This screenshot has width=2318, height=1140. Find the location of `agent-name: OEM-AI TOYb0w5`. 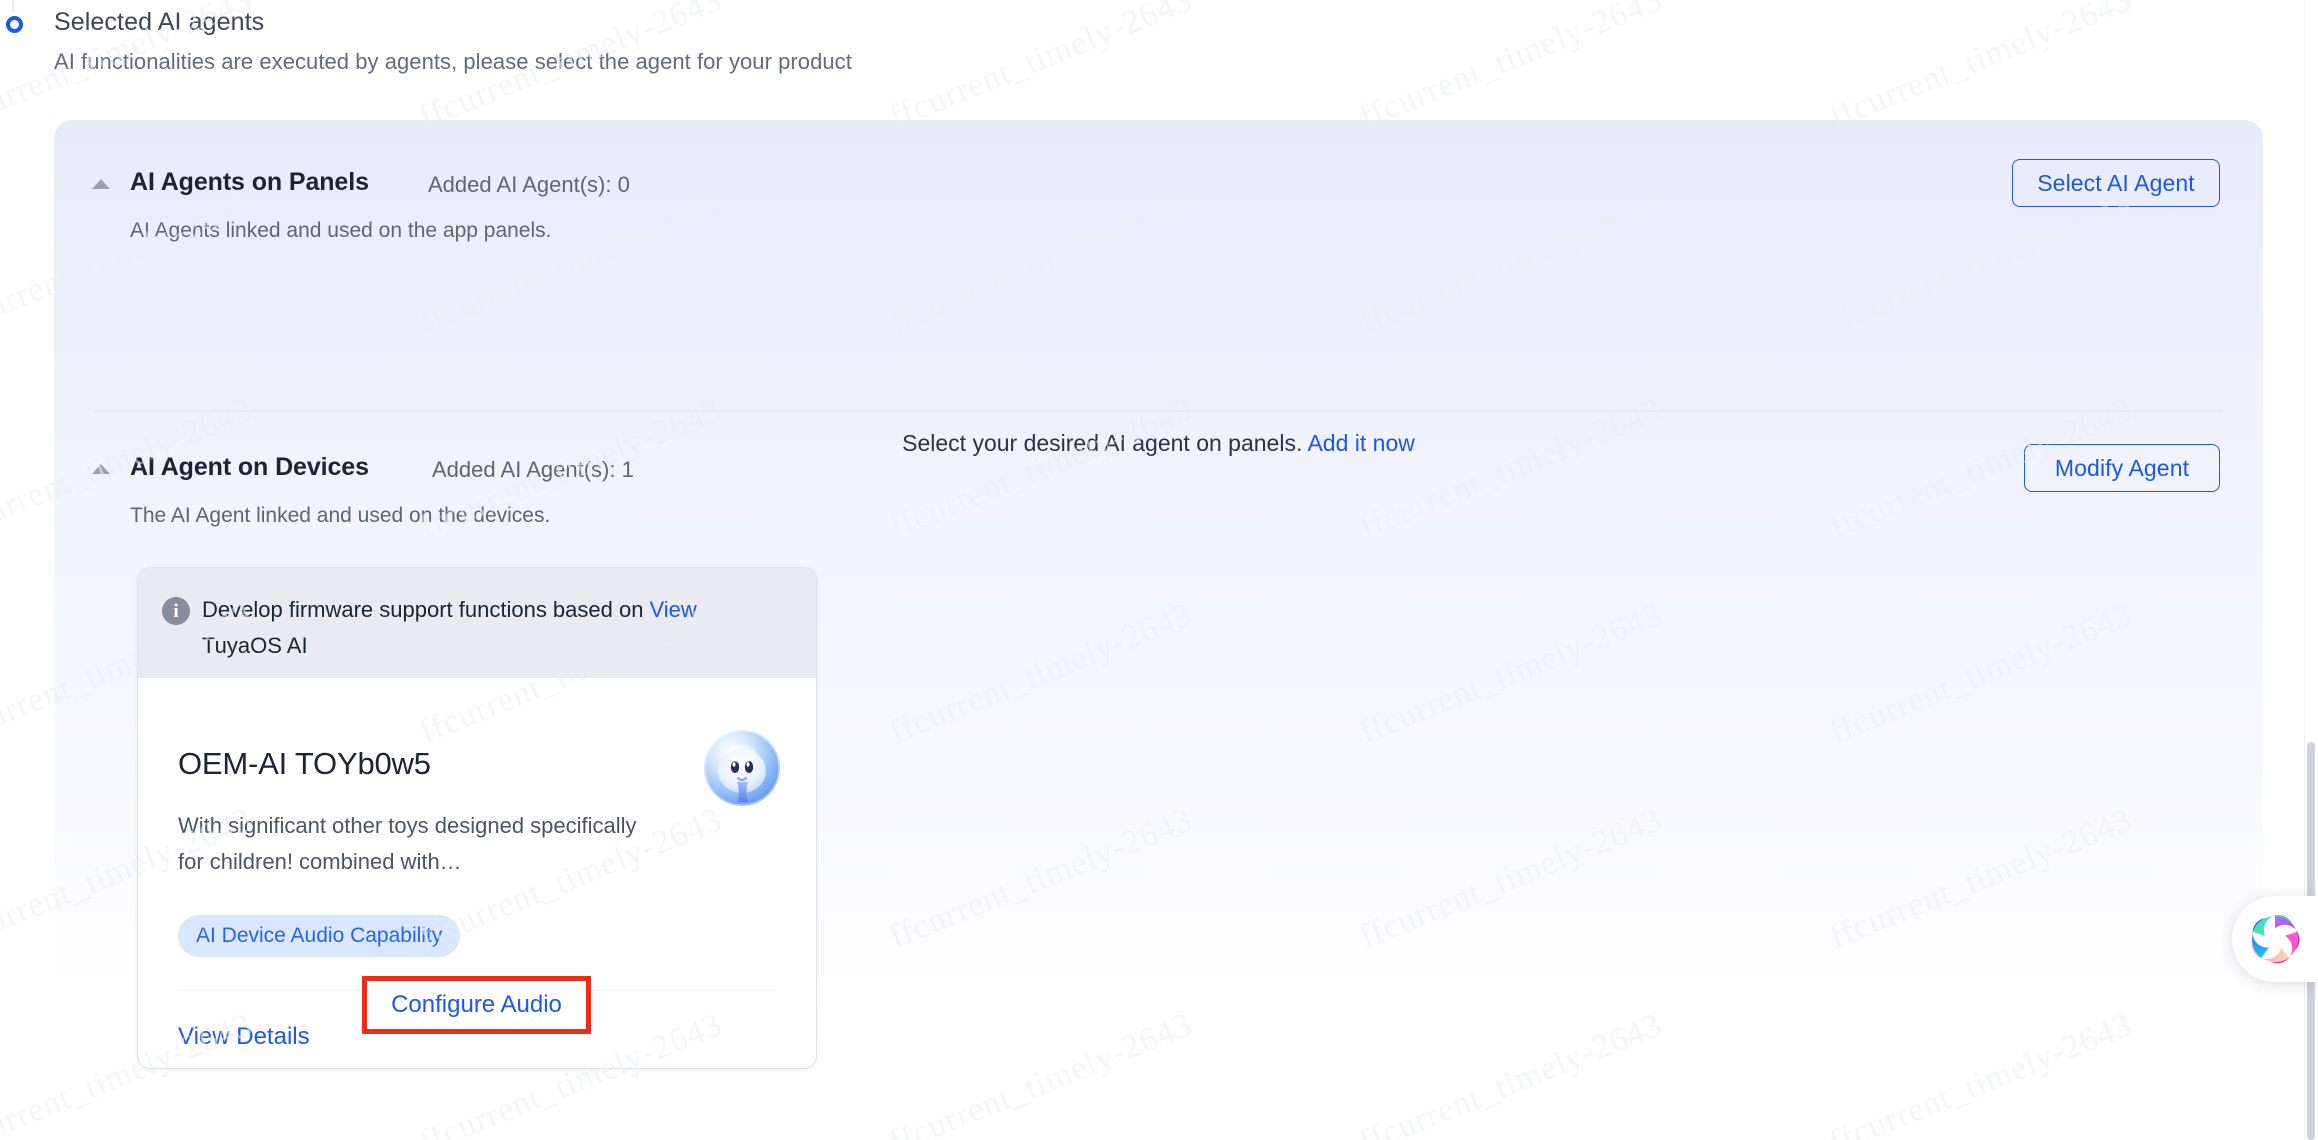

agent-name: OEM-AI TOYb0w5 is located at coordinates (304, 763).